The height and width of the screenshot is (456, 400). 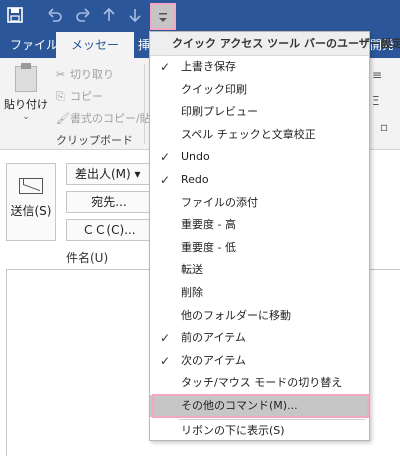 What do you see at coordinates (259, 338) in the screenshot?
I see `menu-item: ✓ 前のアイテム` at bounding box center [259, 338].